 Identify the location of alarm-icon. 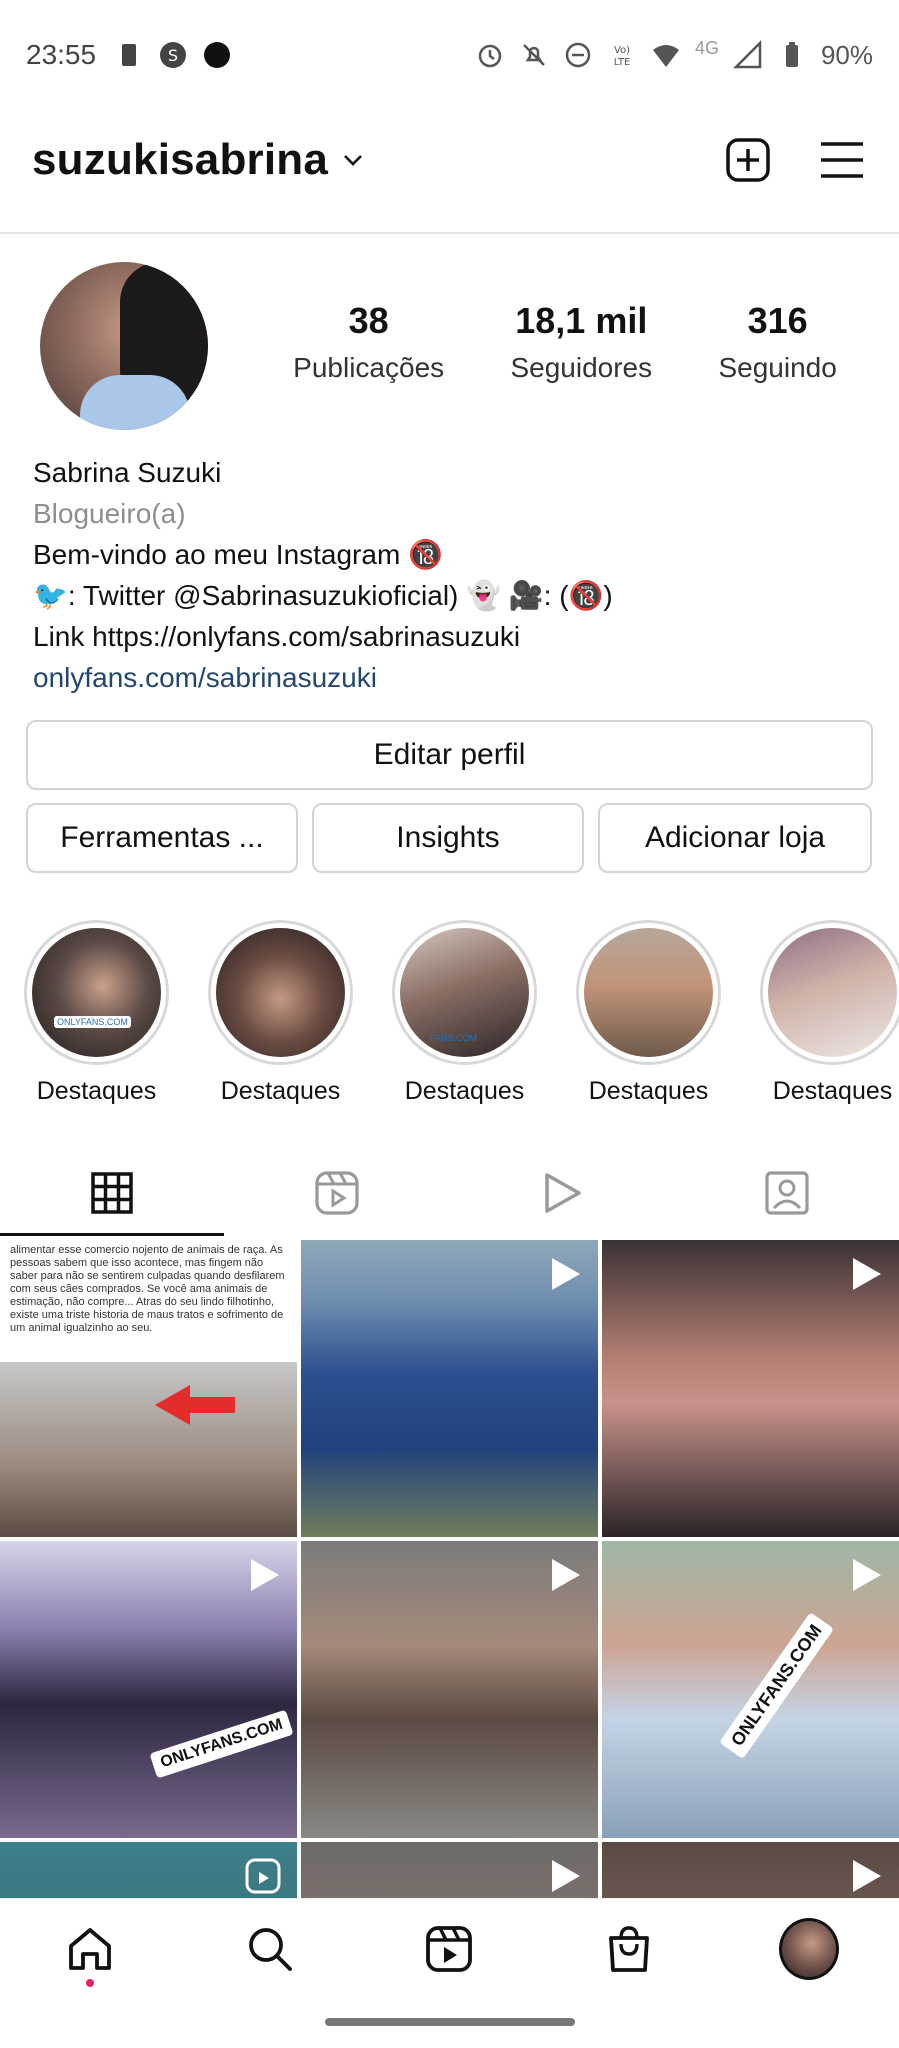
(490, 56).